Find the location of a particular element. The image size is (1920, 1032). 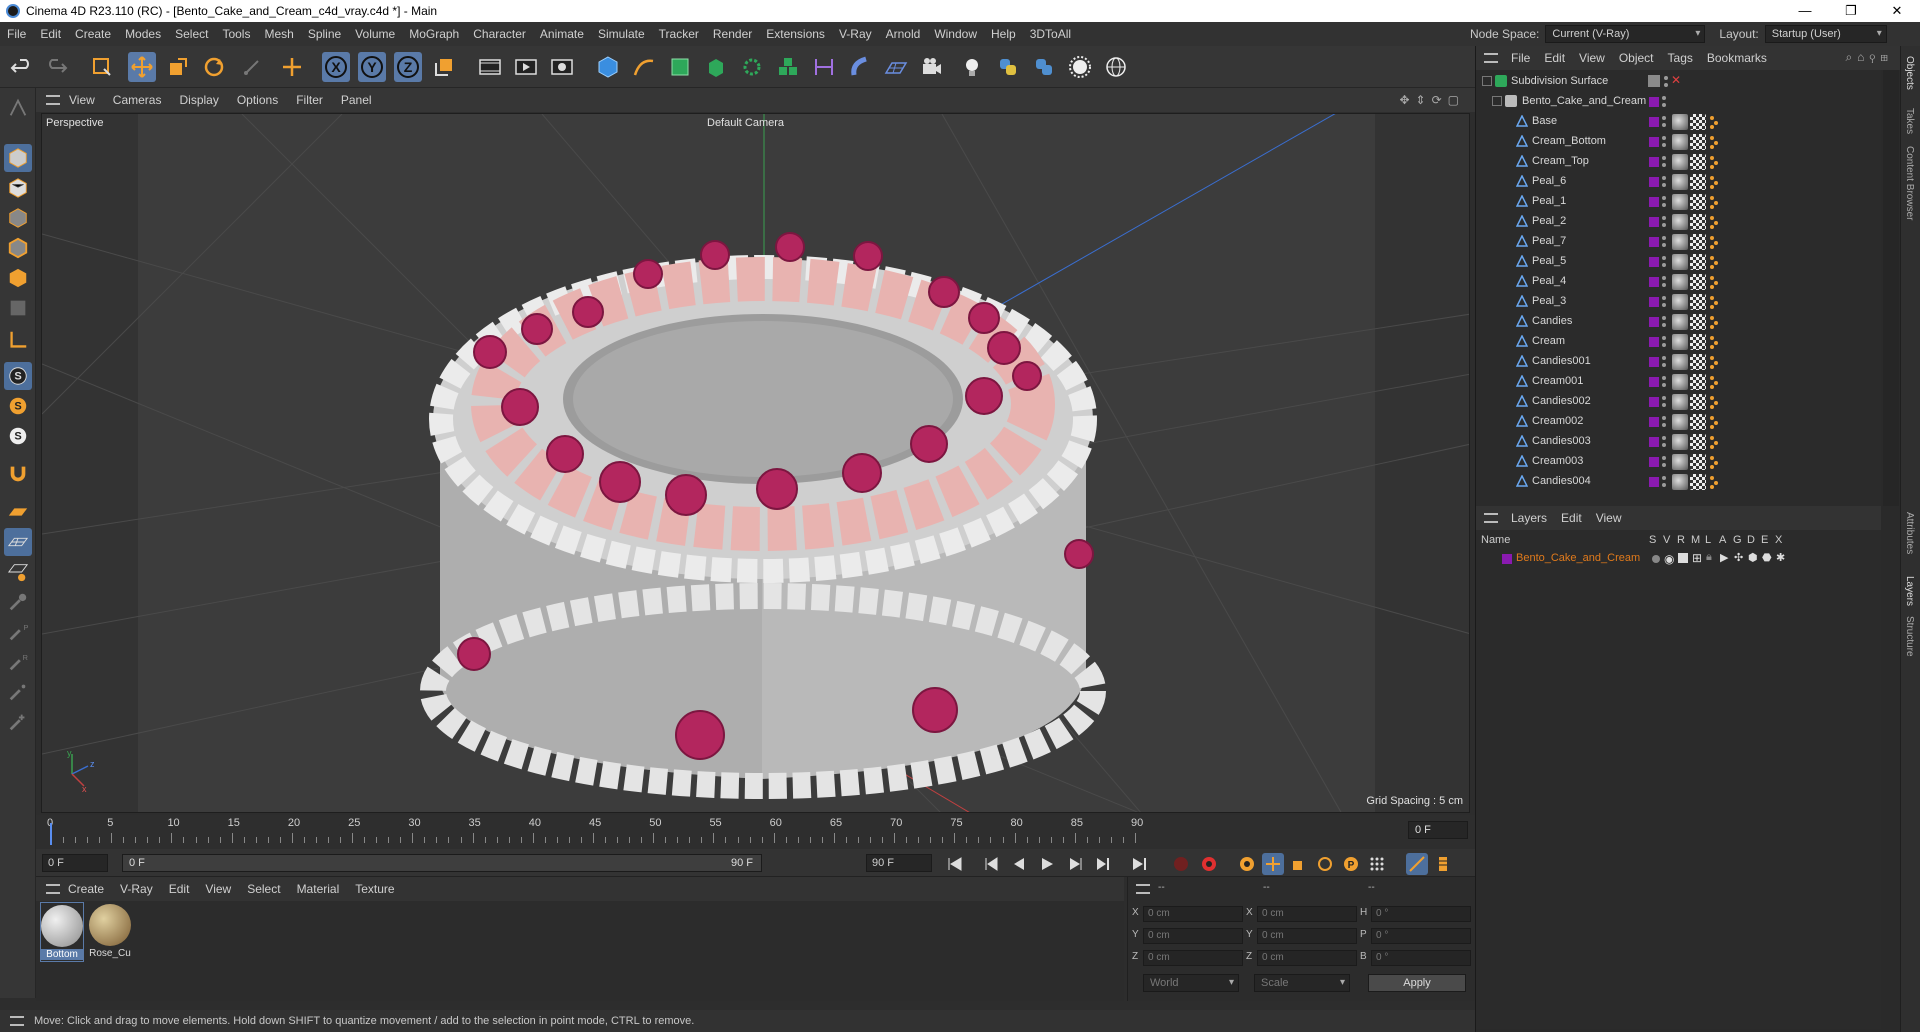

position-x-field: 0 cm is located at coordinates (1193, 914).